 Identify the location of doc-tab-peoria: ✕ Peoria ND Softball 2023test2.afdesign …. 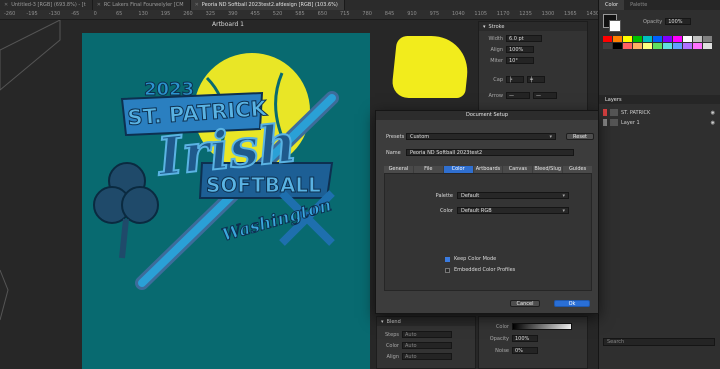
(267, 5).